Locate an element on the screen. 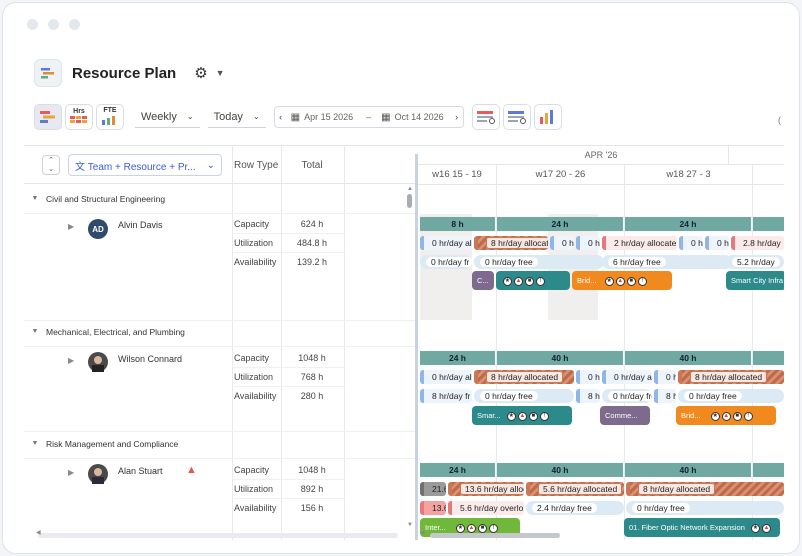  prev-arrow-icon: ‹ is located at coordinates (281, 117).